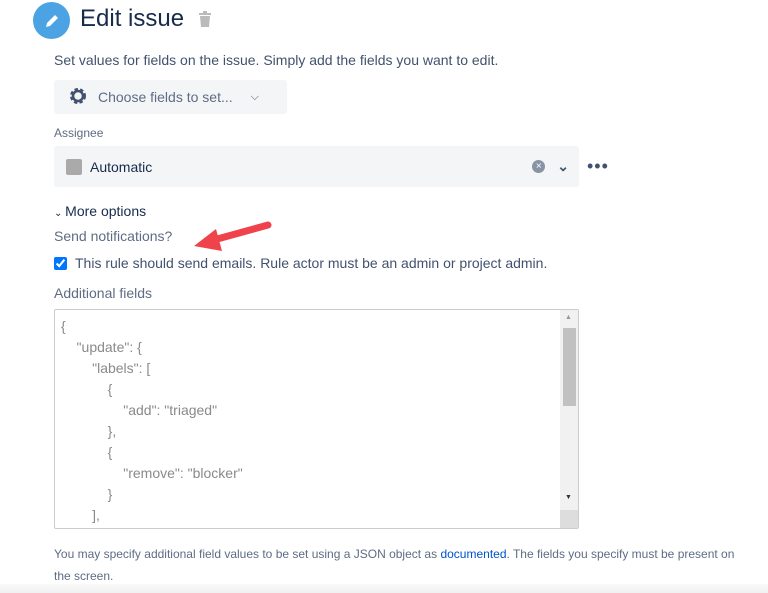 The width and height of the screenshot is (768, 593). I want to click on more-options-toggle: ⌄ More options, so click(100, 211).